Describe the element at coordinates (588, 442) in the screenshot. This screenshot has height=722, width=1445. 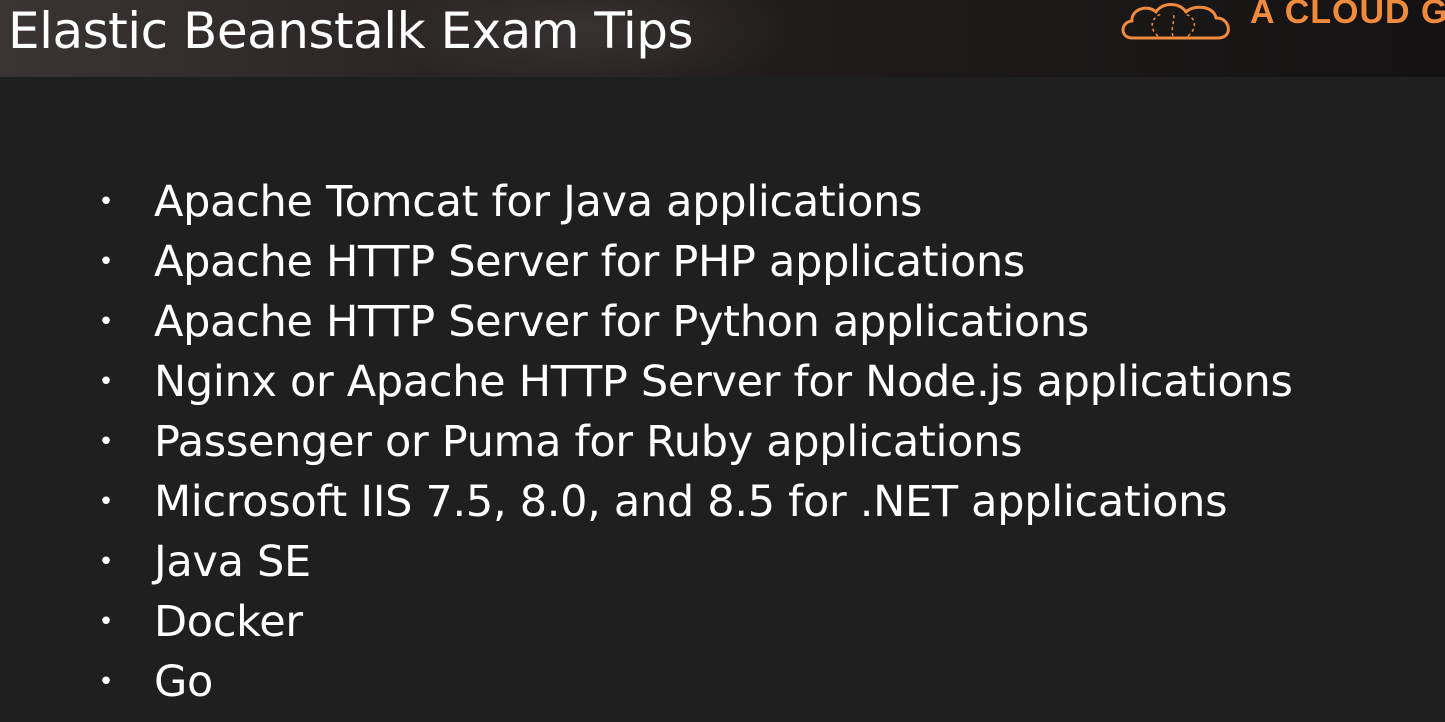
I see `bullet-text: Passenger or Puma for Ruby applications` at that location.